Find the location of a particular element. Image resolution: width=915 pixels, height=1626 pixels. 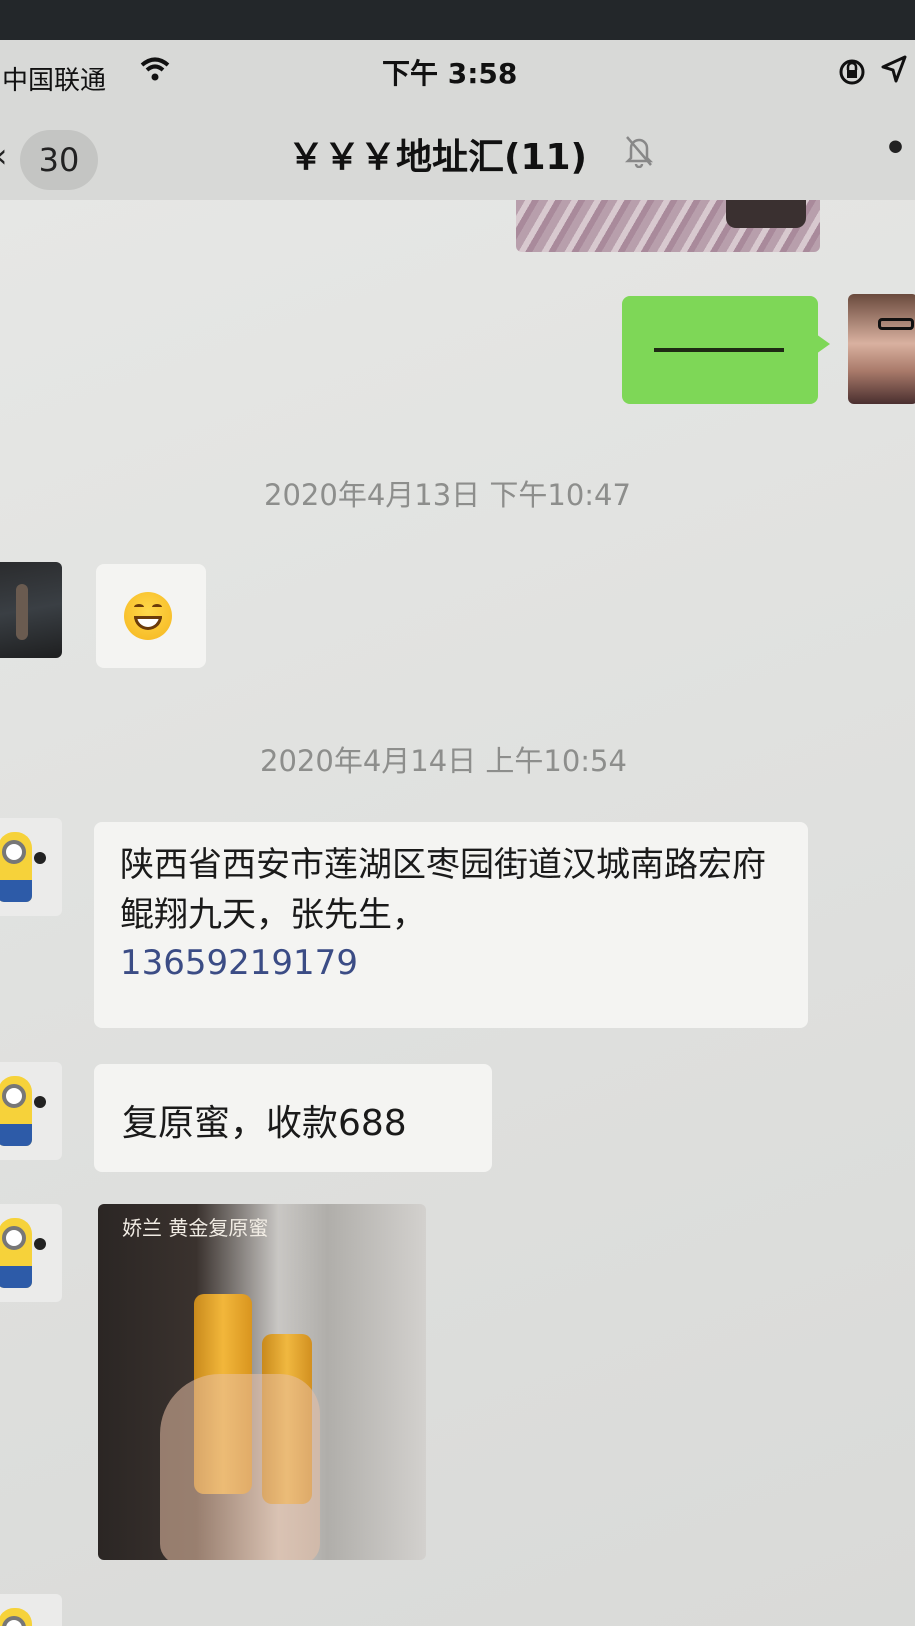

payment-message-bubble: 复原蜜，收款688 is located at coordinates (293, 1118).